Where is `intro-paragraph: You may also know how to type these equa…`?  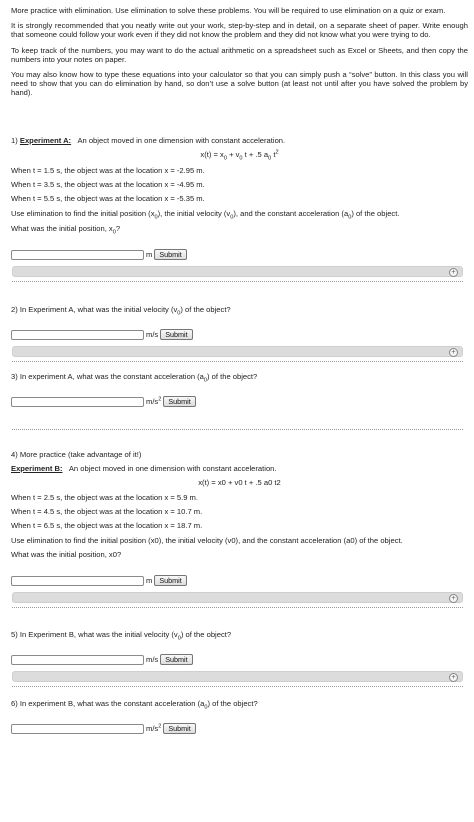 intro-paragraph: You may also know how to type these equa… is located at coordinates (239, 84).